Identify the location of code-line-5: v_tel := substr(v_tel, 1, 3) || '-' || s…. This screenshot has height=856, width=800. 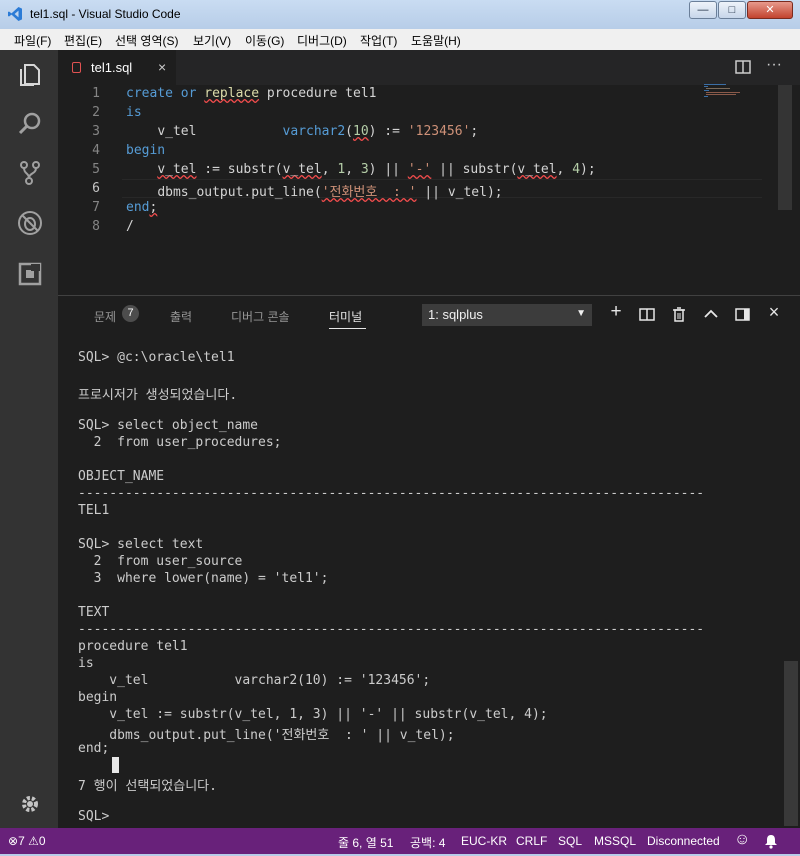
(376, 169).